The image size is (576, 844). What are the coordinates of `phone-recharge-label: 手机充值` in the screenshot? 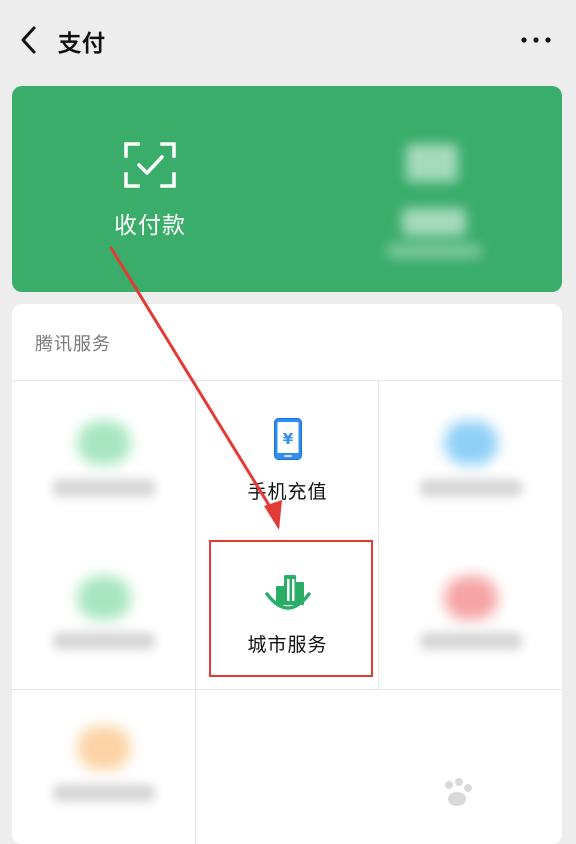 It's located at (287, 492).